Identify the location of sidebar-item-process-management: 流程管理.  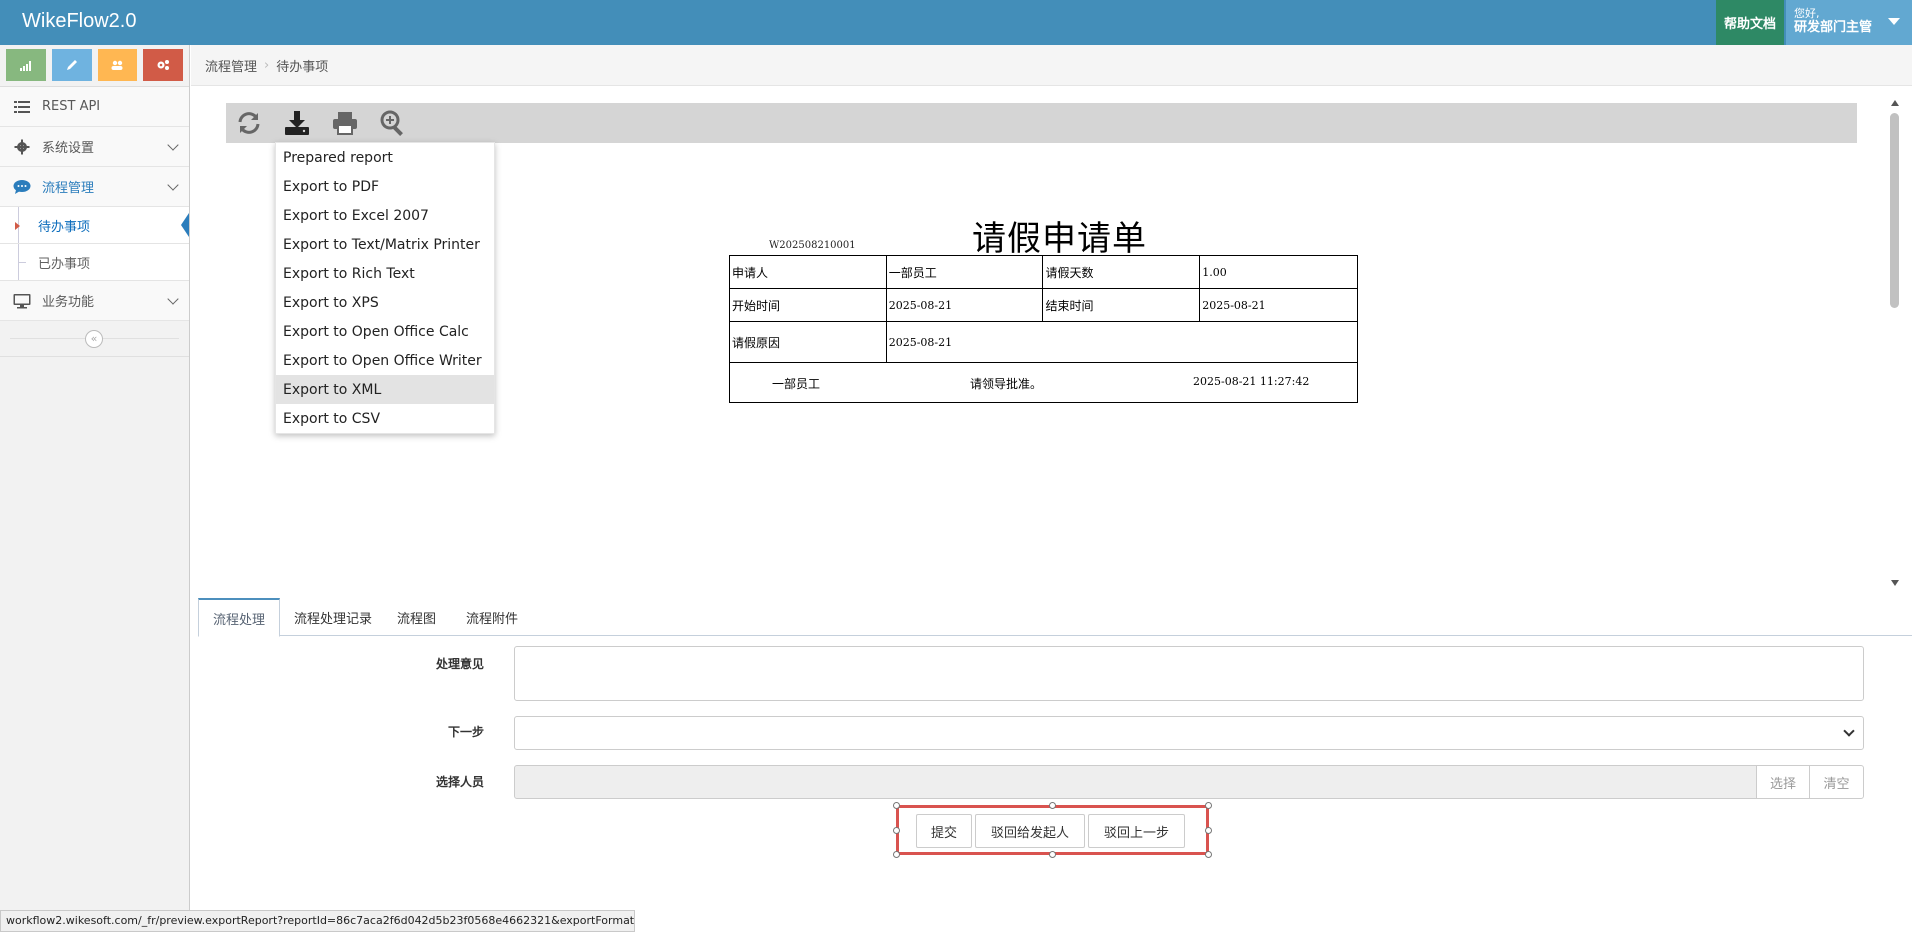
(94, 187).